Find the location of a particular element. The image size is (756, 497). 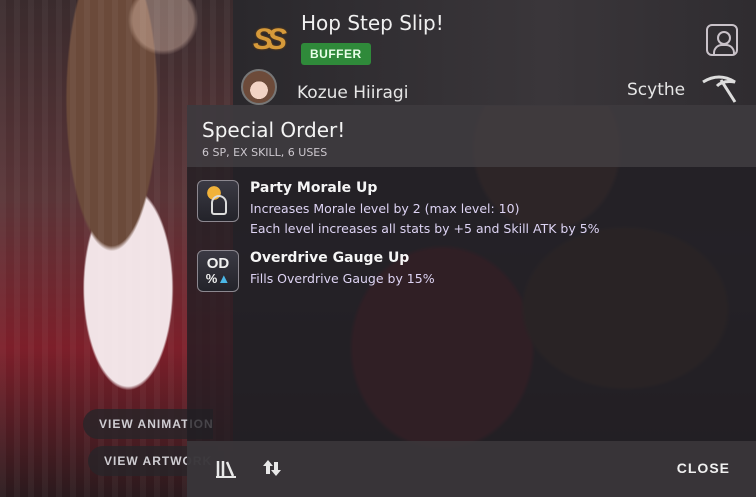

effect-name: Overdrive Gauge Up is located at coordinates (330, 258).